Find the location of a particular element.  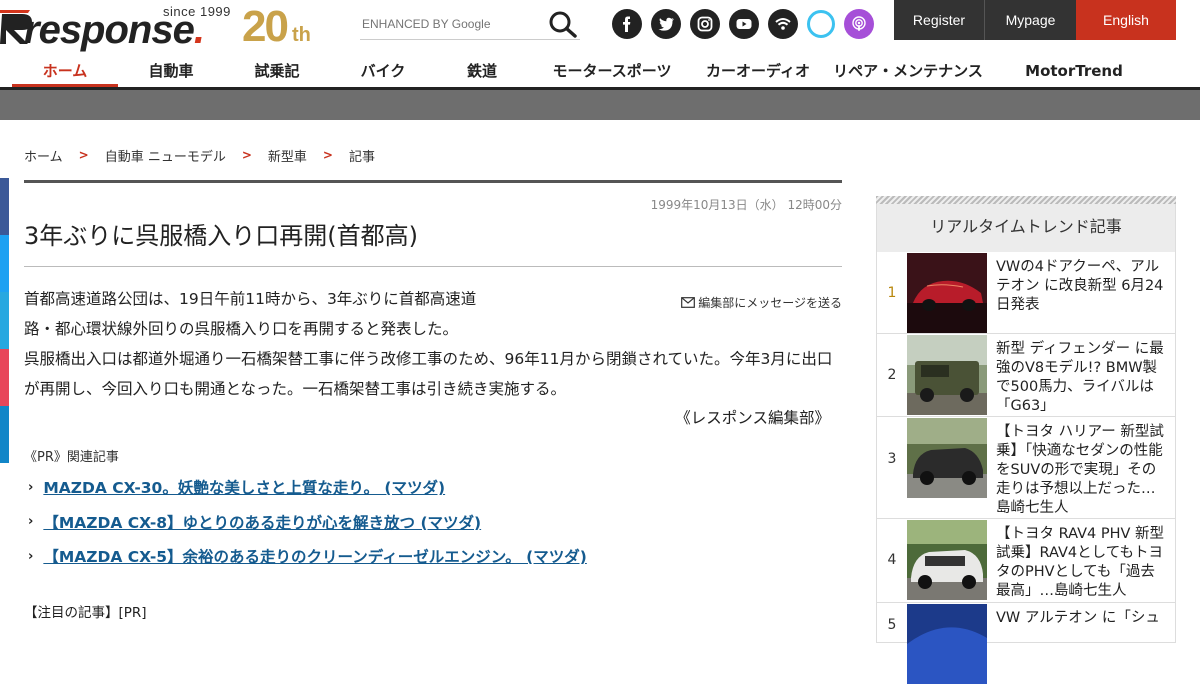

alexa-icon is located at coordinates (821, 24).